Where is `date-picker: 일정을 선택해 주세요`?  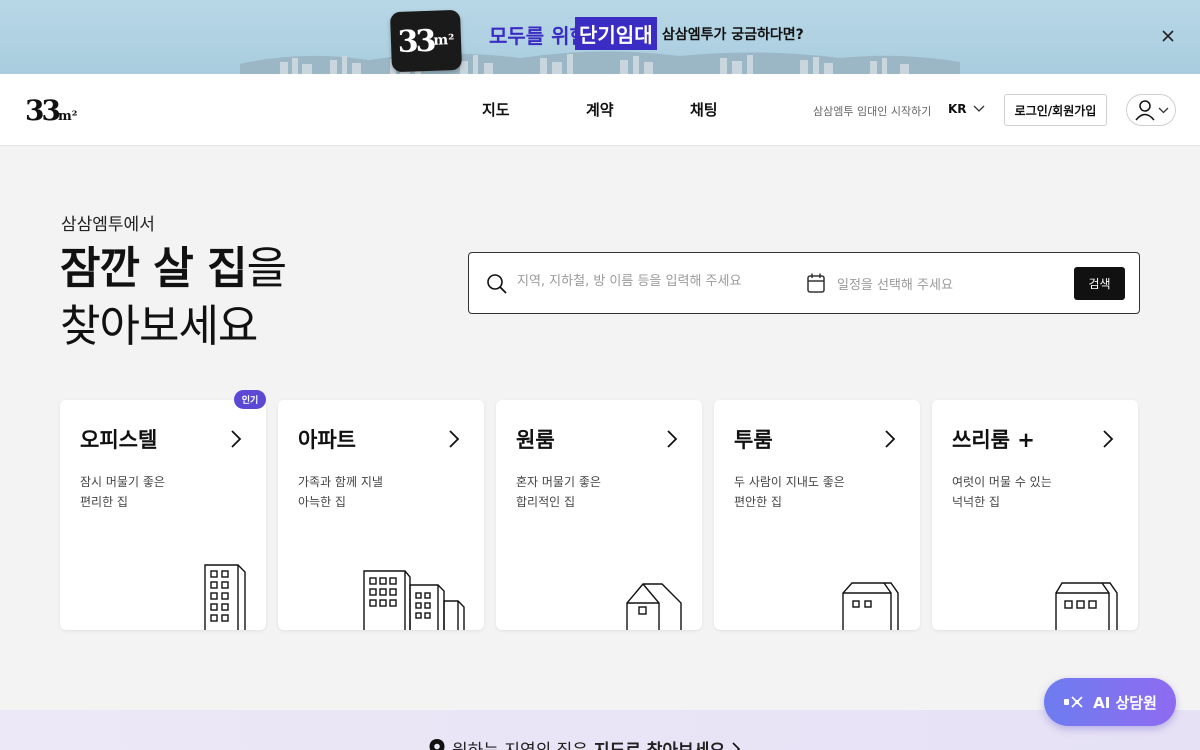 date-picker: 일정을 선택해 주세요 is located at coordinates (895, 283).